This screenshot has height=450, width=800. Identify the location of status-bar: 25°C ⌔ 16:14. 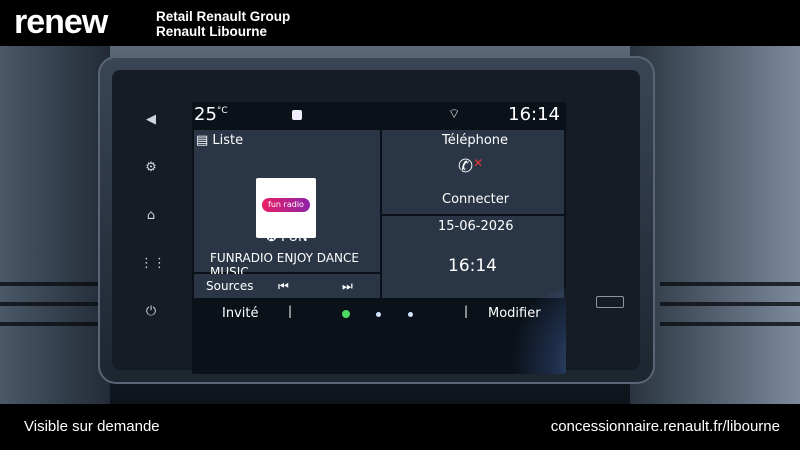
(379, 116).